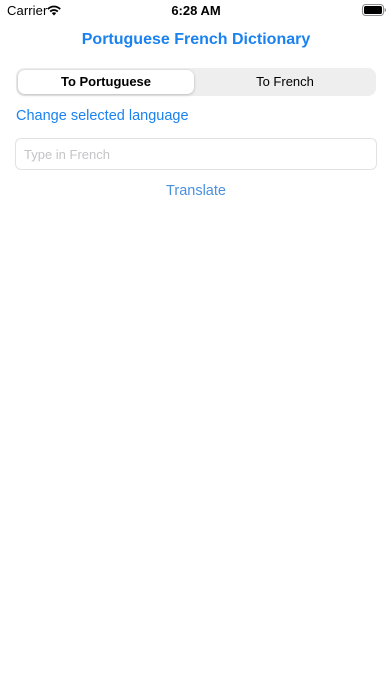  I want to click on status-bar: Carrier 6:28 AM, so click(196, 11).